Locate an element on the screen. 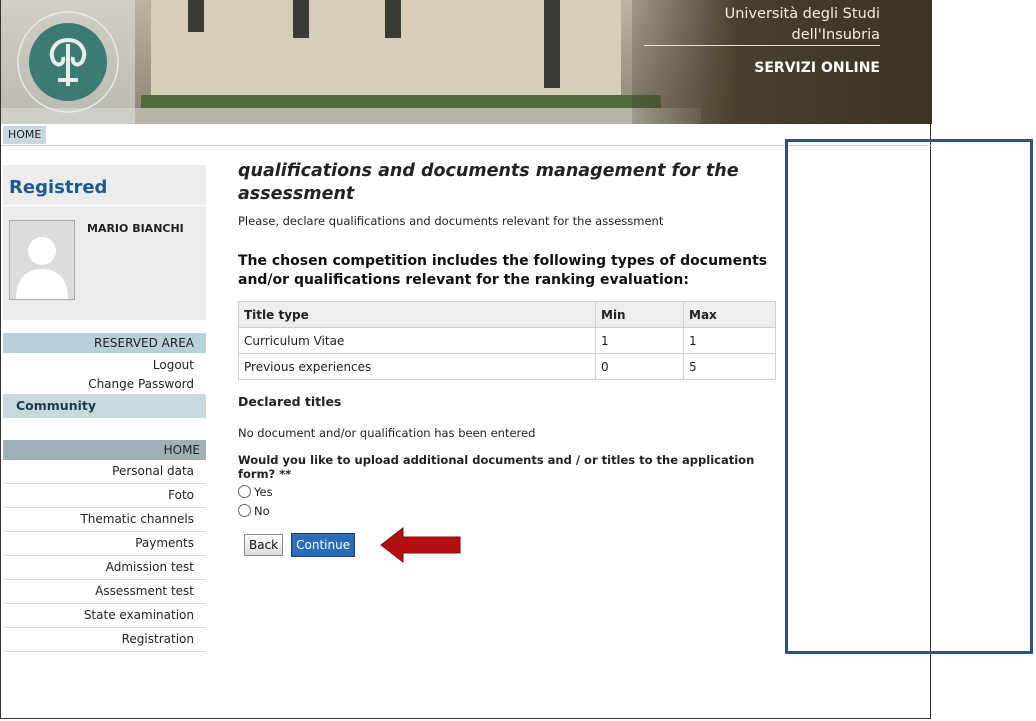  col-max: Max is located at coordinates (729, 314).